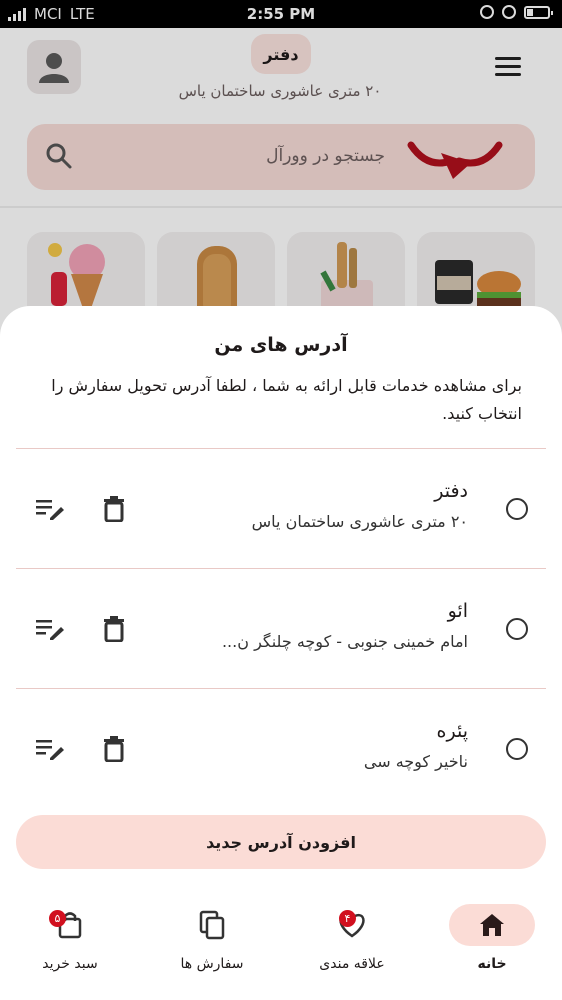 The image size is (562, 1000). What do you see at coordinates (492, 964) in the screenshot?
I see `nav-home-label: خانه` at bounding box center [492, 964].